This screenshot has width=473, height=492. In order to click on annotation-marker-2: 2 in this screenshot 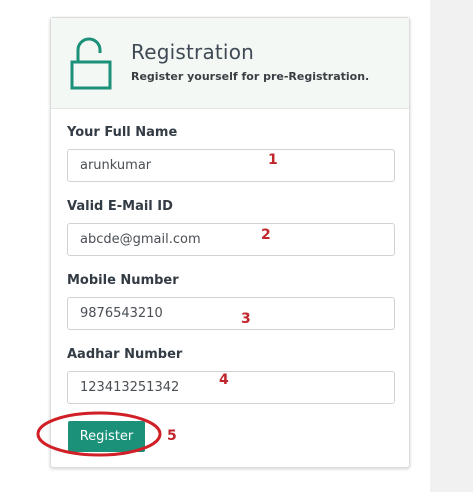, I will do `click(266, 235)`.